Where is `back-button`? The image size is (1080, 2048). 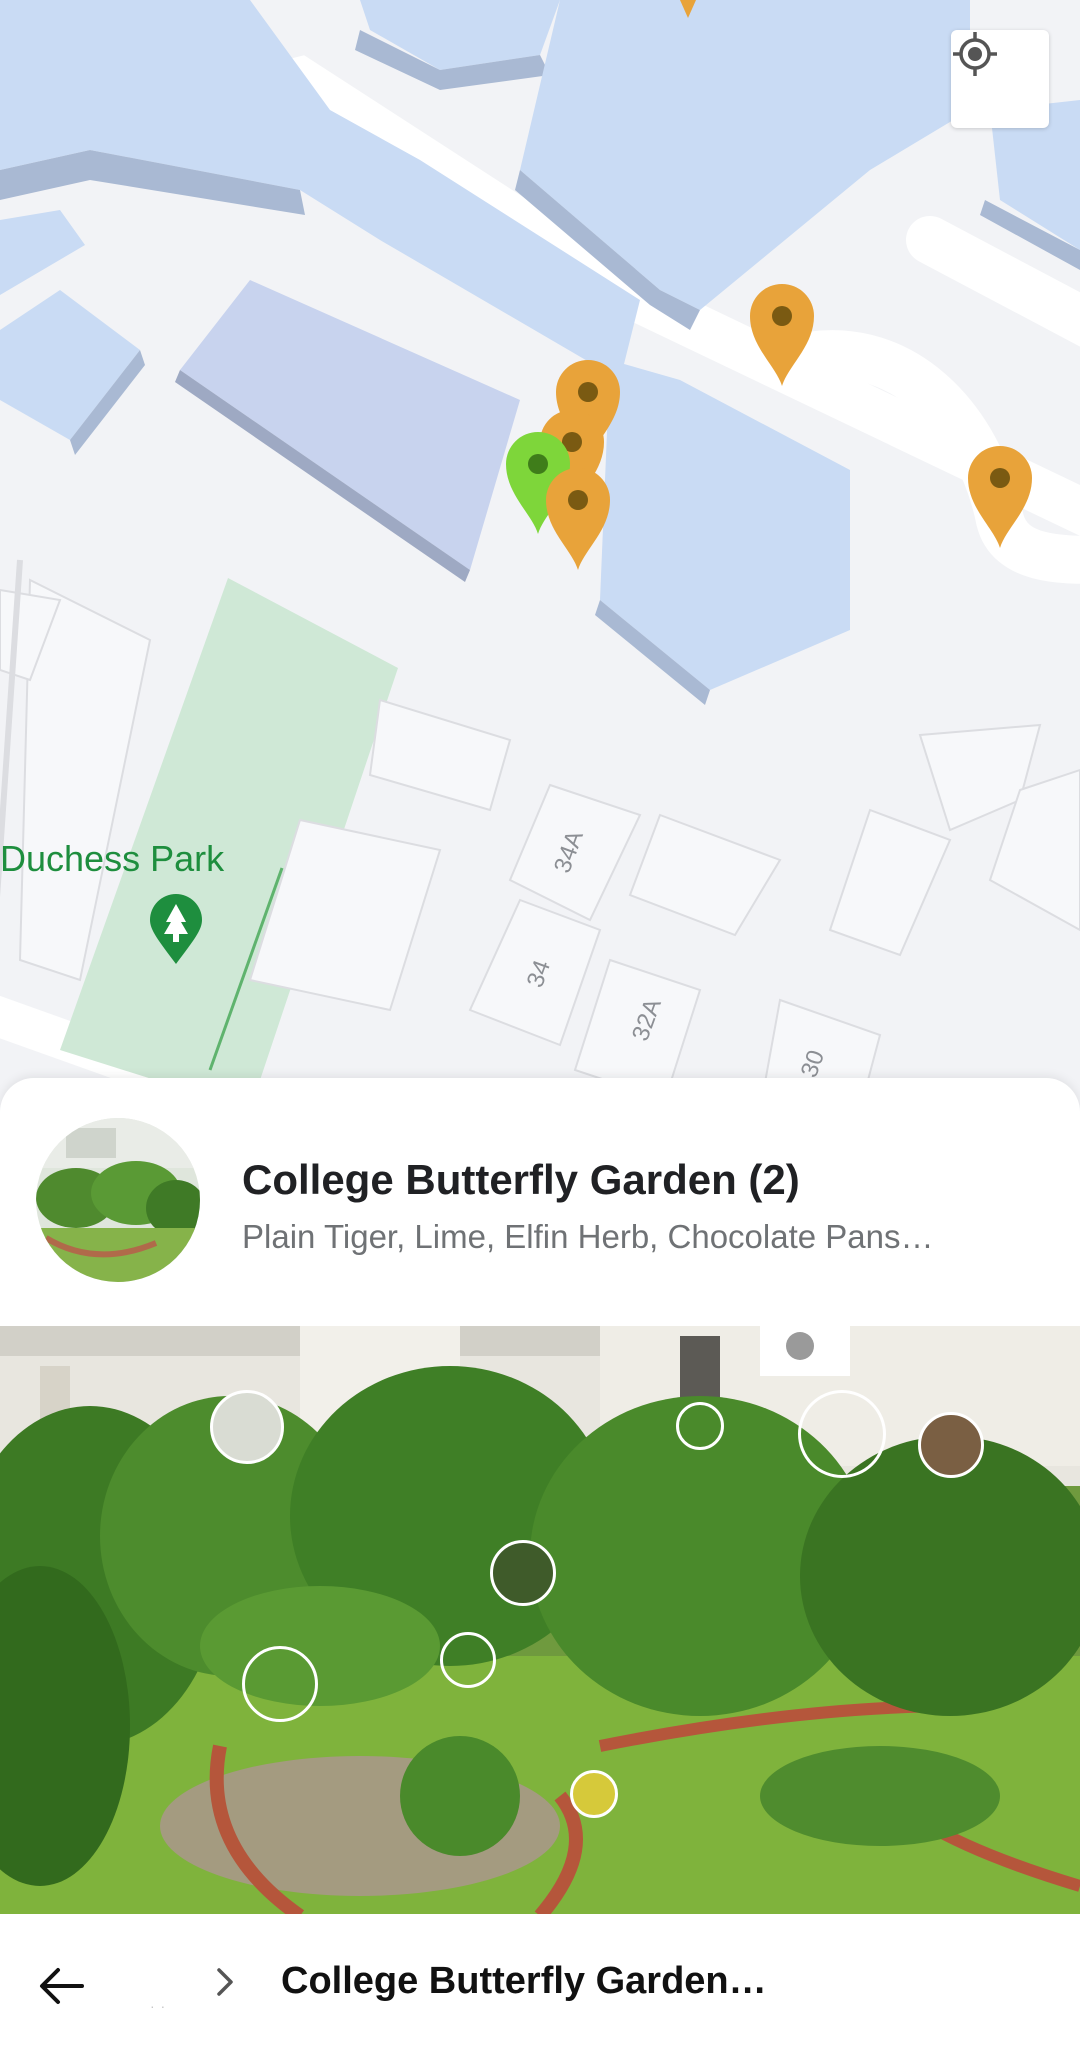
back-button is located at coordinates (62, 1986).